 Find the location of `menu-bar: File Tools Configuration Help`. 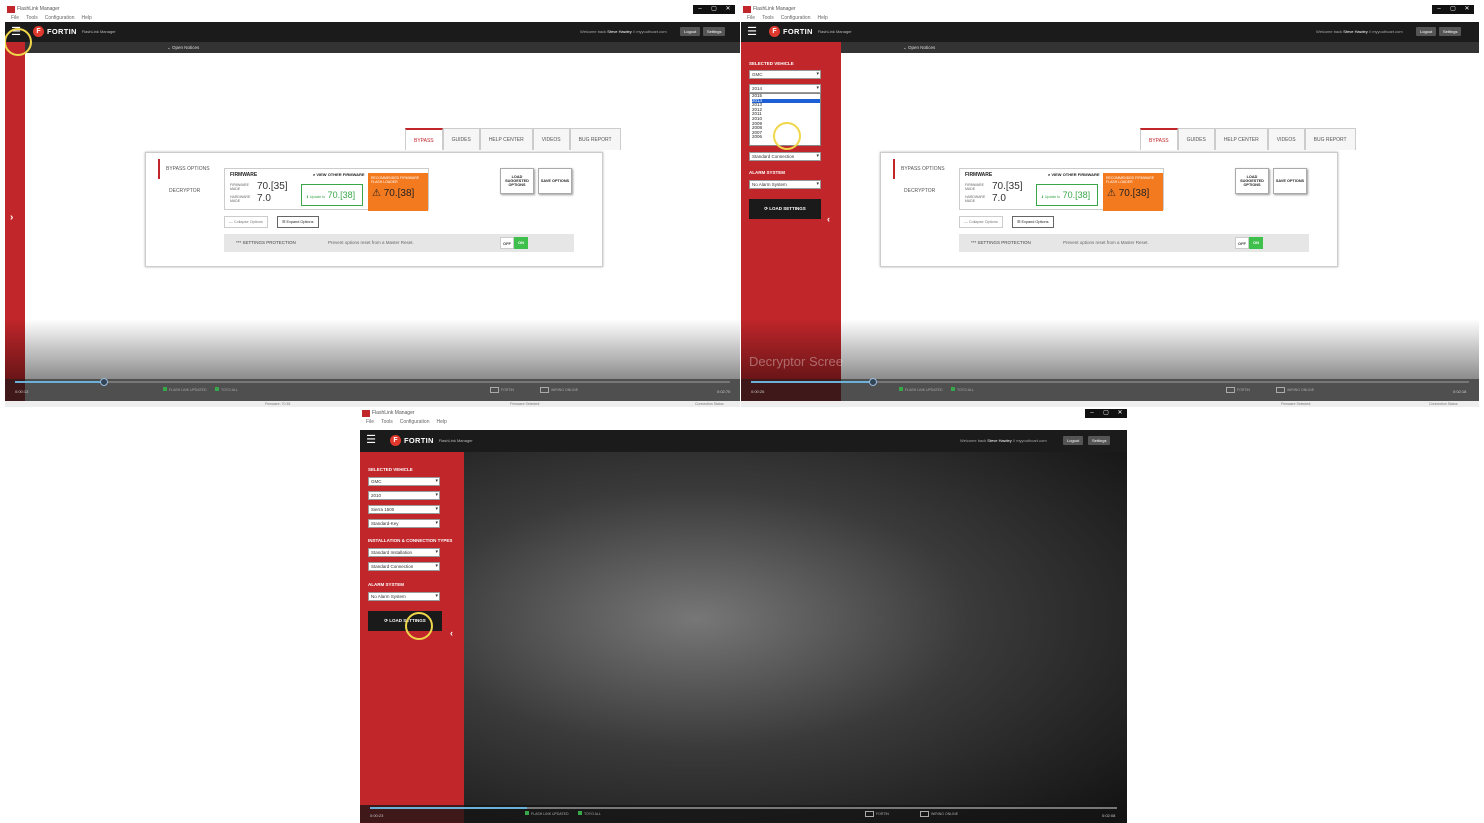

menu-bar: File Tools Configuration Help is located at coordinates (743, 422).